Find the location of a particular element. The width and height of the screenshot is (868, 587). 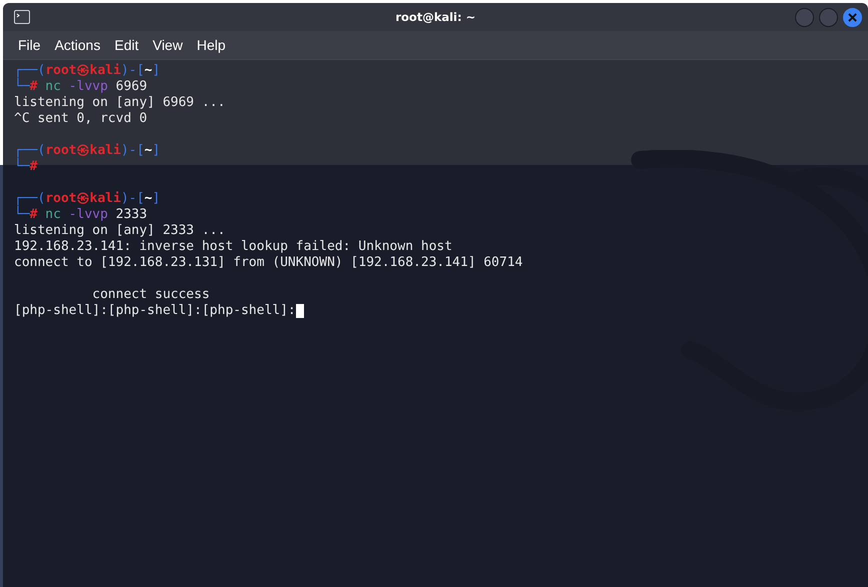

terminal-line: └─# is located at coordinates (26, 167).